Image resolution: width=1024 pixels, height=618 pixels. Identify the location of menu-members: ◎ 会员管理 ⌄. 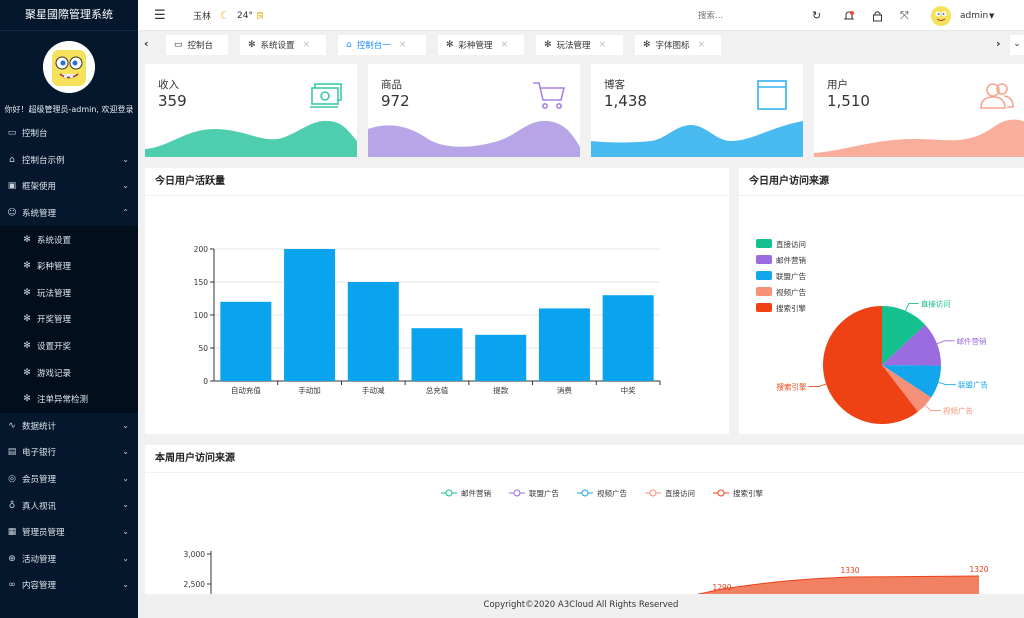
(69, 479).